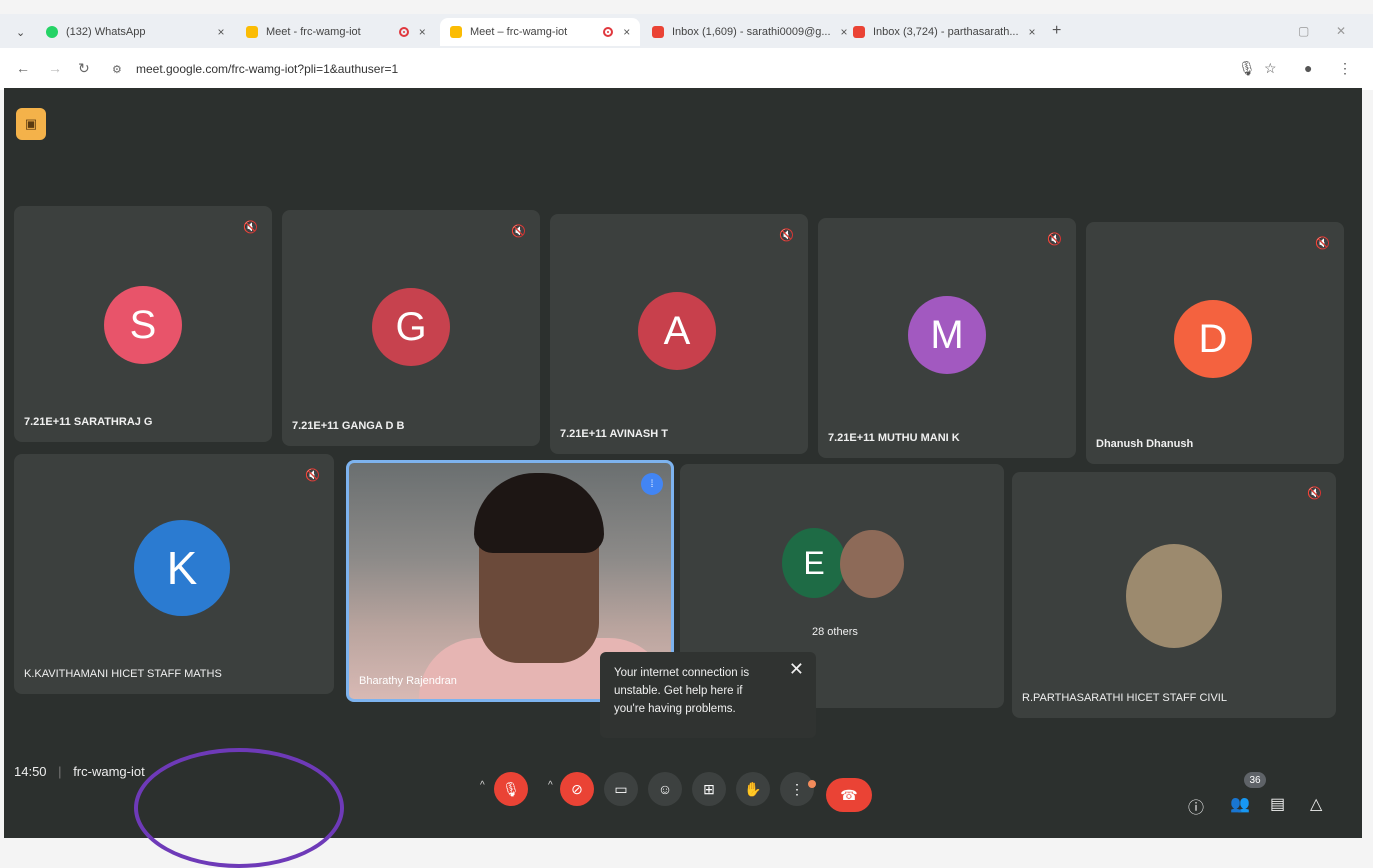 This screenshot has height=868, width=1373. What do you see at coordinates (1345, 68) in the screenshot?
I see `browser-menu-icon: ⋮` at bounding box center [1345, 68].